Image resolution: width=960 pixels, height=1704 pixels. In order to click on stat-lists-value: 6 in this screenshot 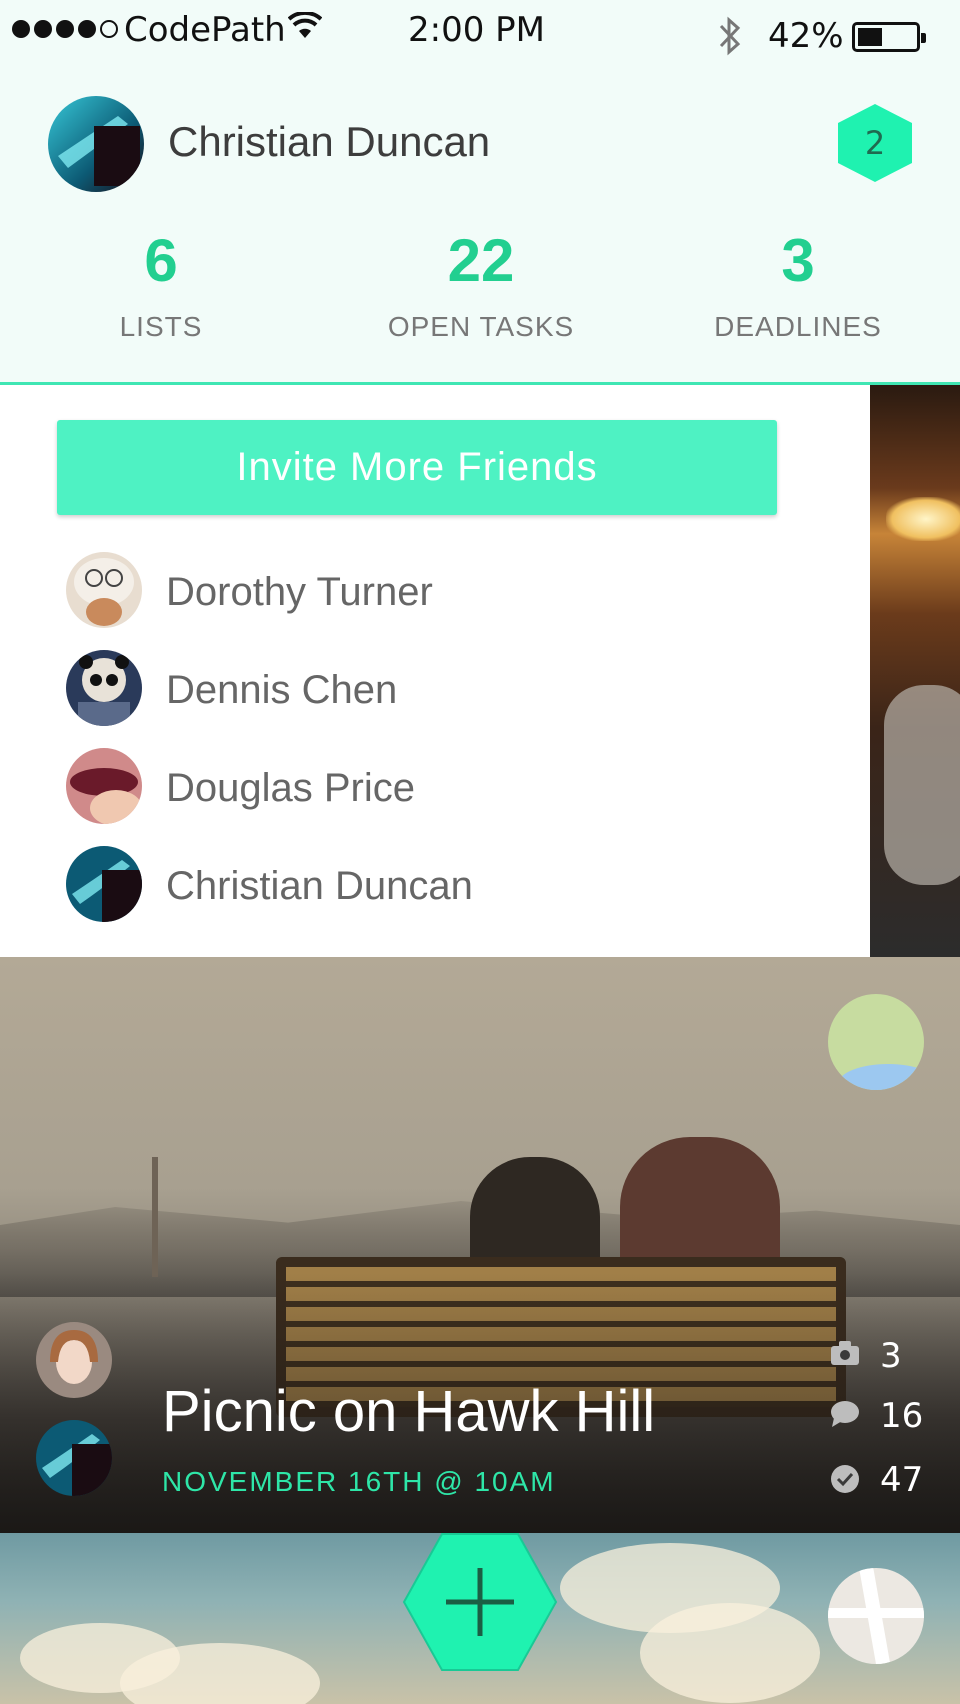, I will do `click(161, 260)`.